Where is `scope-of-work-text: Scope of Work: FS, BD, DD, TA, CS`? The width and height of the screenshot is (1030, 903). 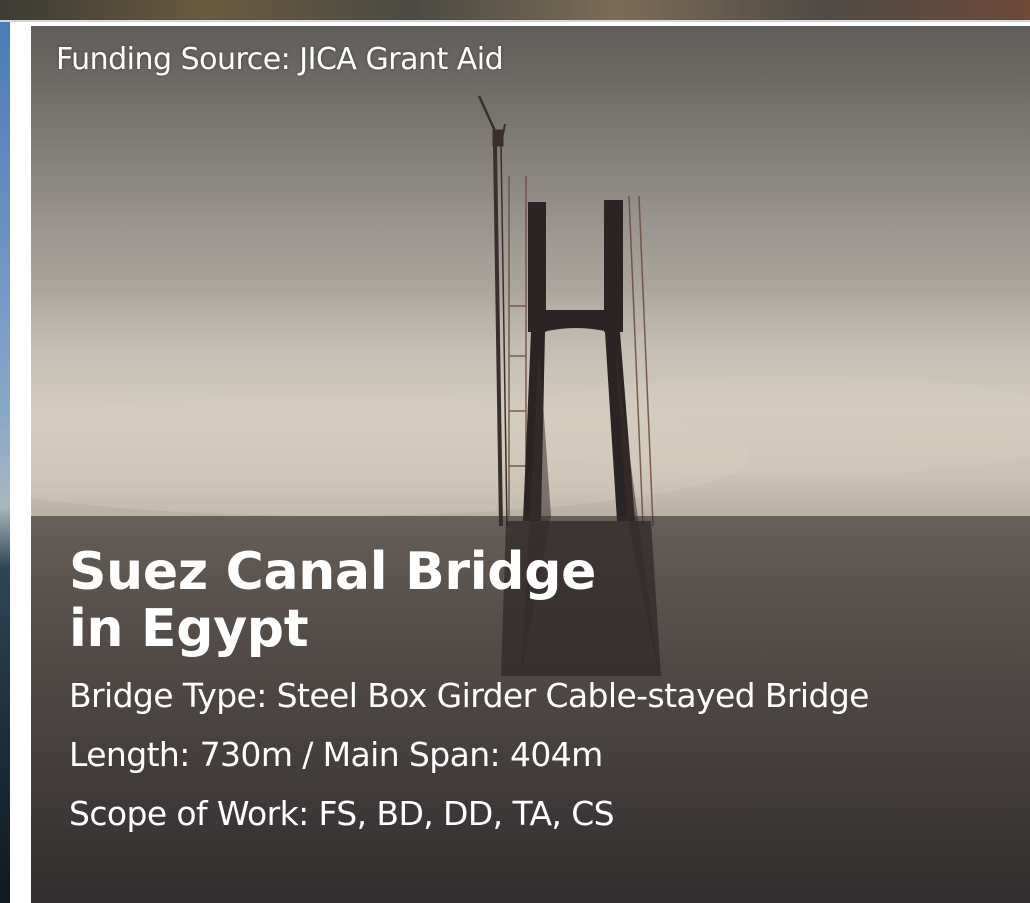
scope-of-work-text: Scope of Work: FS, BD, DD, TA, CS is located at coordinates (342, 813).